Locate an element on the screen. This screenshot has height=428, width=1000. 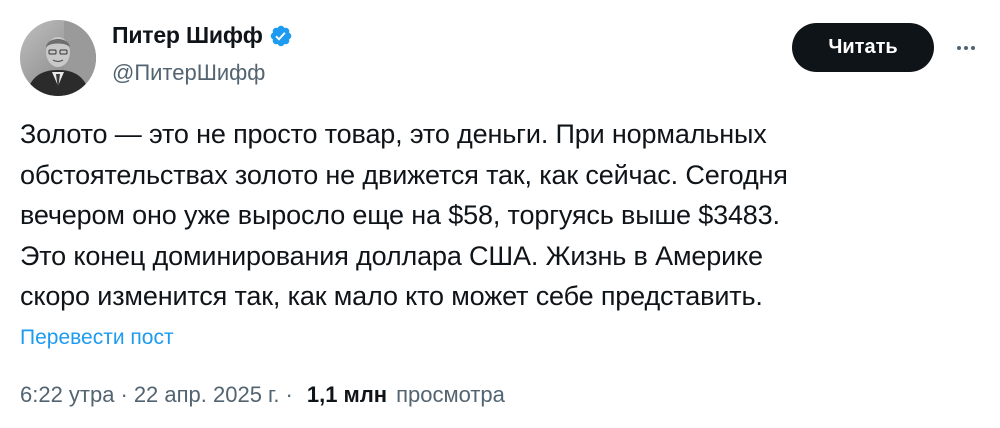
post-date: 22 апр. 2025 г. is located at coordinates (207, 395).